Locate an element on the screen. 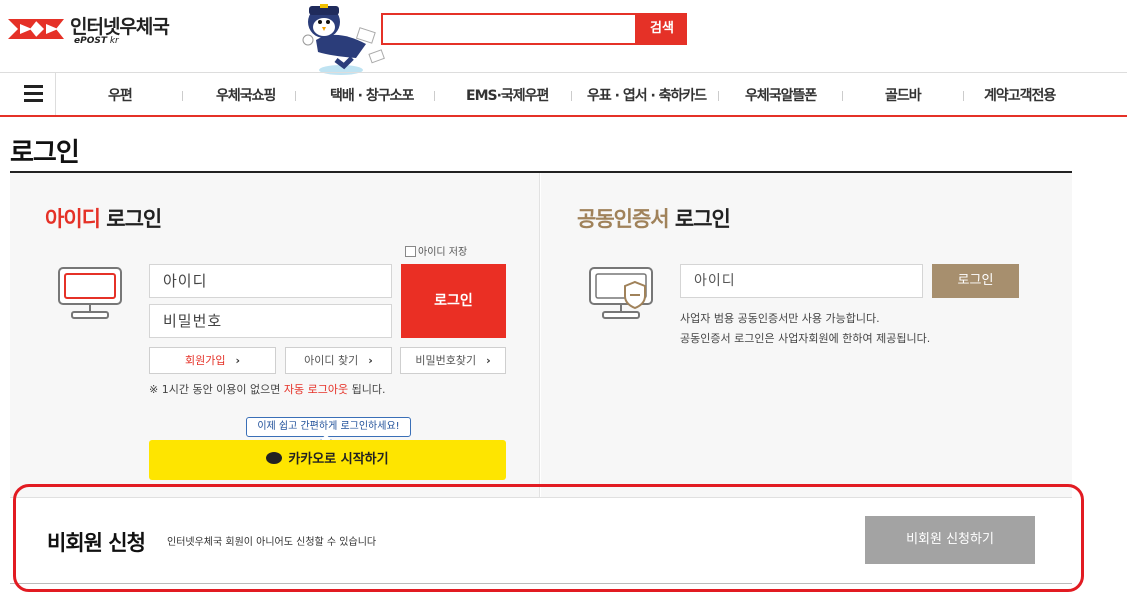  page-title: 로그인 is located at coordinates (45, 153).